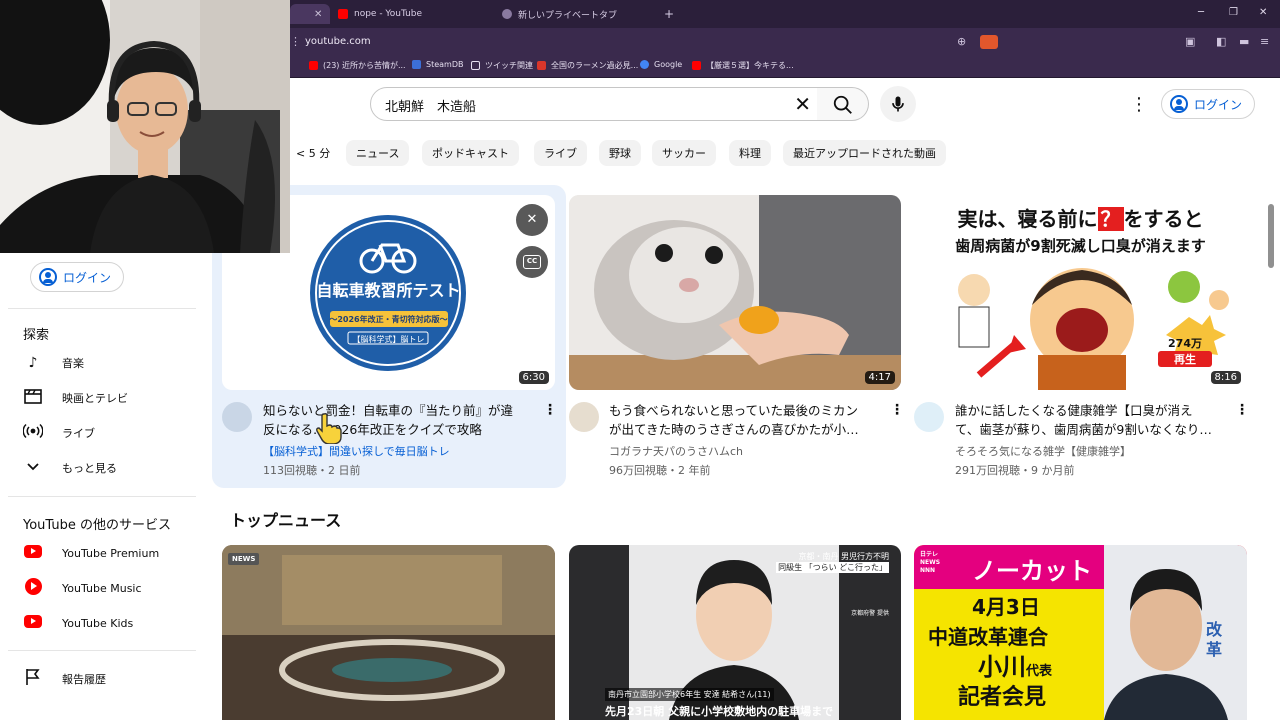  I want to click on microphone-icon, so click(898, 104).